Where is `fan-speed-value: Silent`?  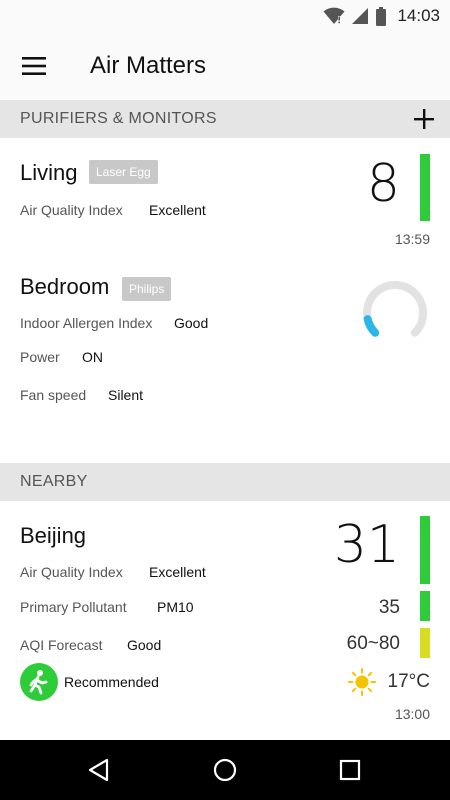 fan-speed-value: Silent is located at coordinates (126, 395).